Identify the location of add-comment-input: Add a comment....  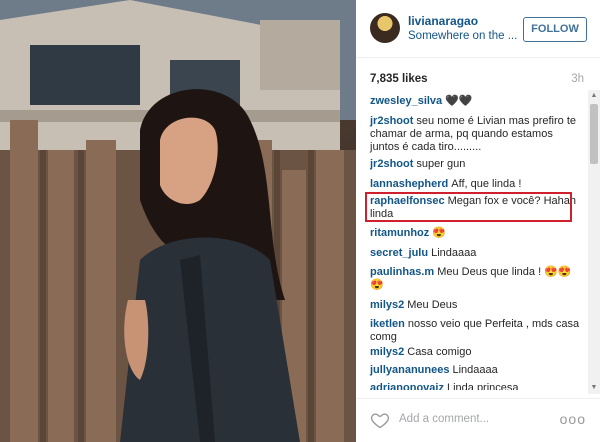
(444, 419).